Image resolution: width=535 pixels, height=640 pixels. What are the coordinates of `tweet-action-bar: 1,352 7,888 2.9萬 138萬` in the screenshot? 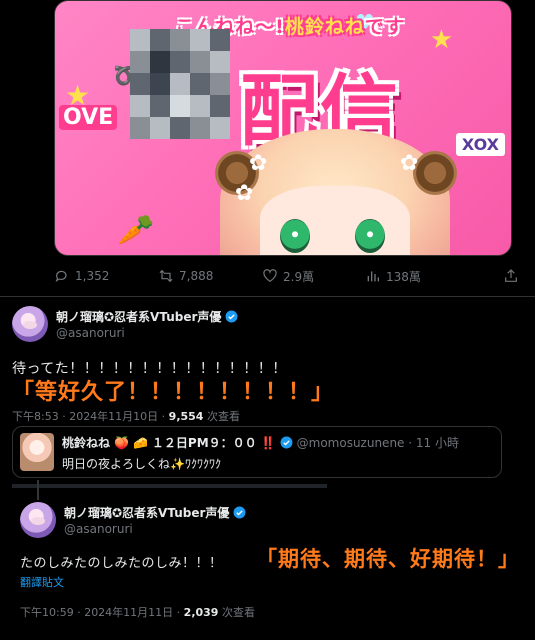 It's located at (286, 276).